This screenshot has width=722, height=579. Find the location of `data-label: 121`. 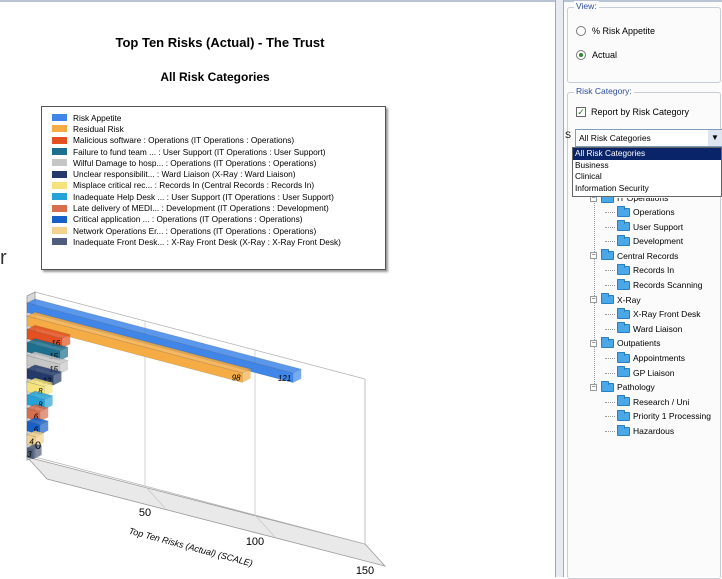

data-label: 121 is located at coordinates (284, 378).